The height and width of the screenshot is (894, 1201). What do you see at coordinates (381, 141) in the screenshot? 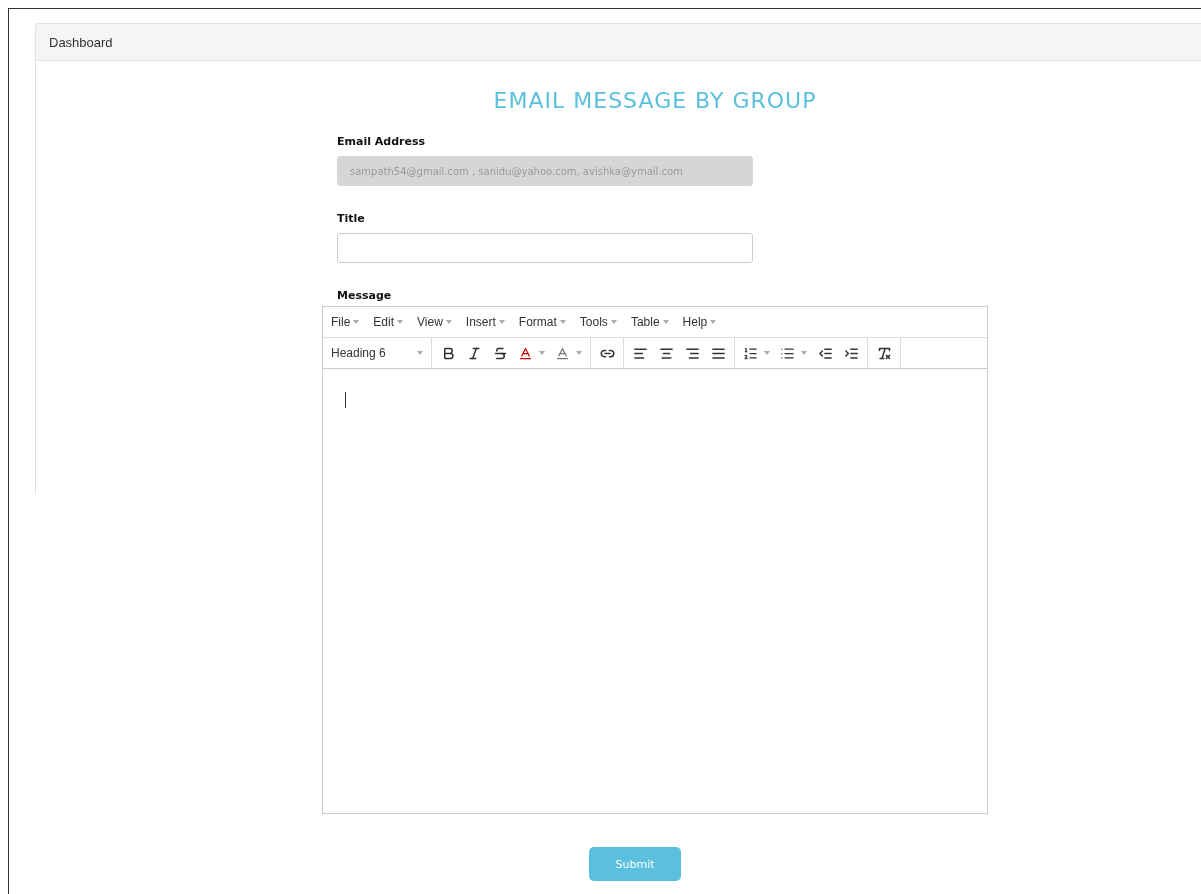
I see `field-label: Email Address` at bounding box center [381, 141].